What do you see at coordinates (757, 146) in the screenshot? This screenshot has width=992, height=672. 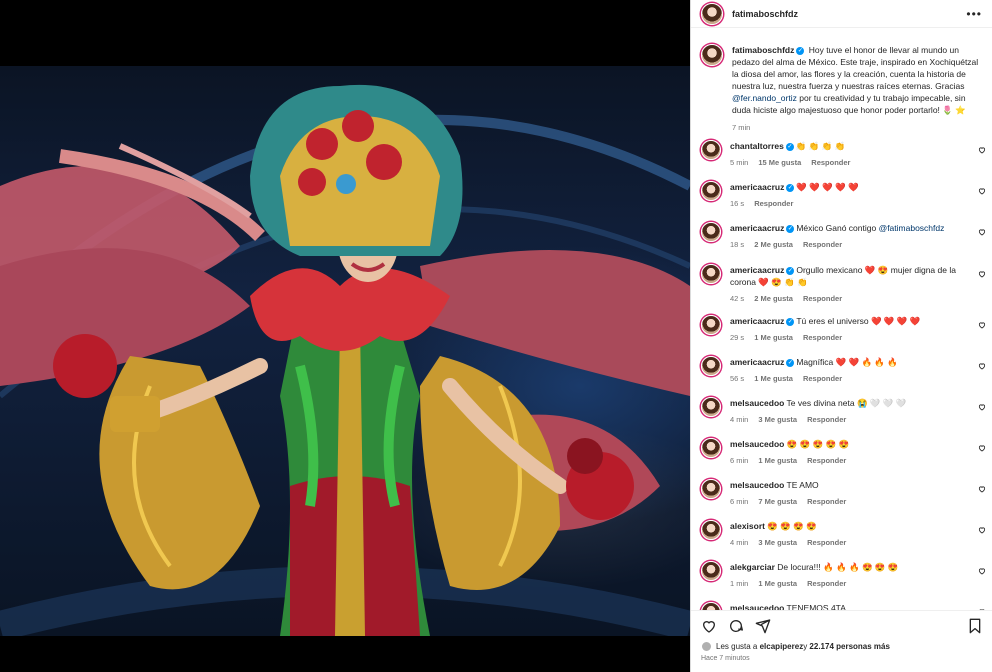 I see `commenter-username: chantaltorres` at bounding box center [757, 146].